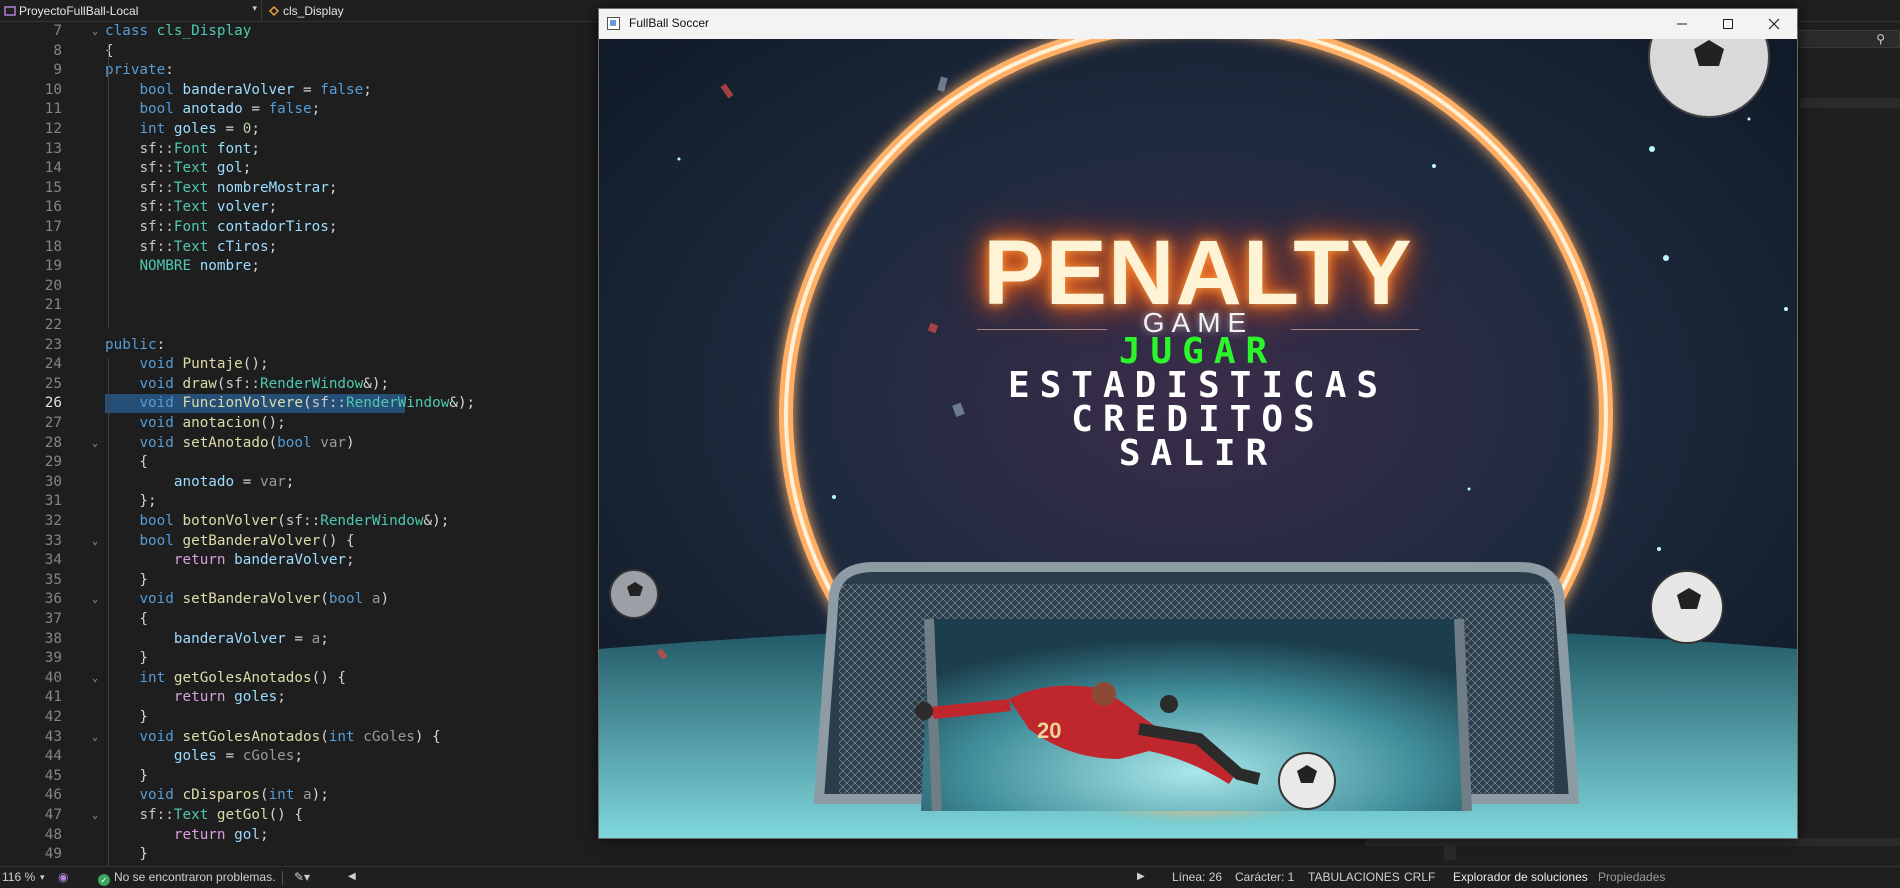 The height and width of the screenshot is (888, 1900). What do you see at coordinates (1850, 103) in the screenshot?
I see `solution-tree-row` at bounding box center [1850, 103].